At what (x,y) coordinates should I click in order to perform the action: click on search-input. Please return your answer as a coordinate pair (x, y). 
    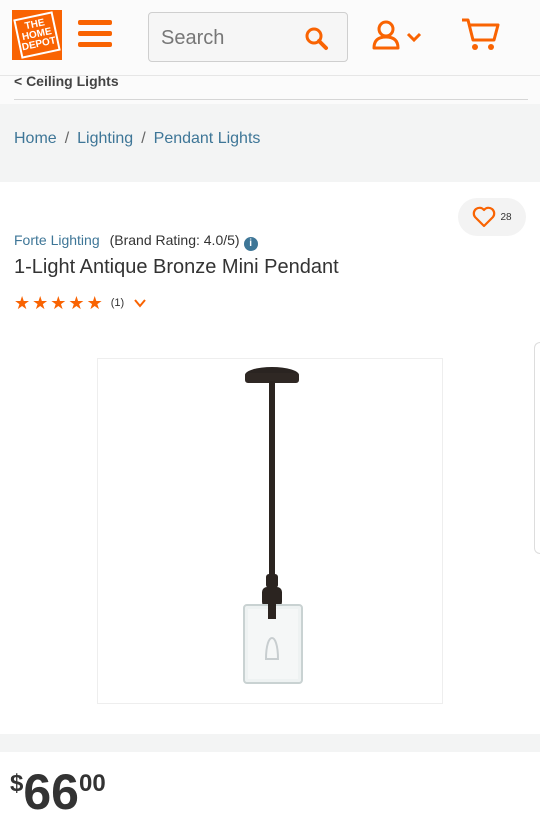
    Looking at the image, I should click on (226, 38).